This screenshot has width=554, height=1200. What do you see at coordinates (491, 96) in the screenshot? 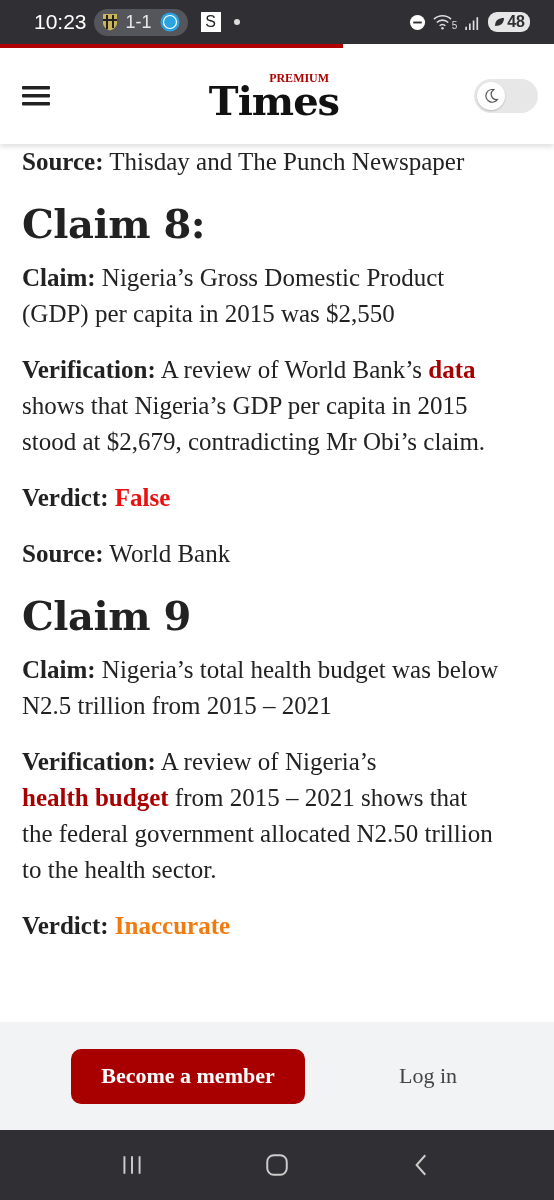
I see `moon-icon` at bounding box center [491, 96].